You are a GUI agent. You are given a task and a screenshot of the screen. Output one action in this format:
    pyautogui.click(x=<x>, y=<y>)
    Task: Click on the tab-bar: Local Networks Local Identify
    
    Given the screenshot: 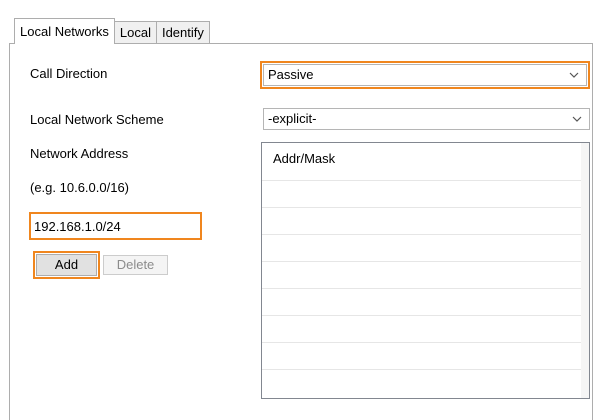 What is the action you would take?
    pyautogui.click(x=112, y=31)
    